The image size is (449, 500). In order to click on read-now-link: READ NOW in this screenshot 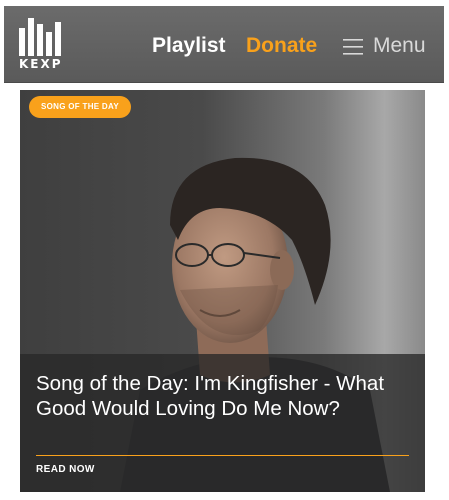, I will do `click(65, 469)`.